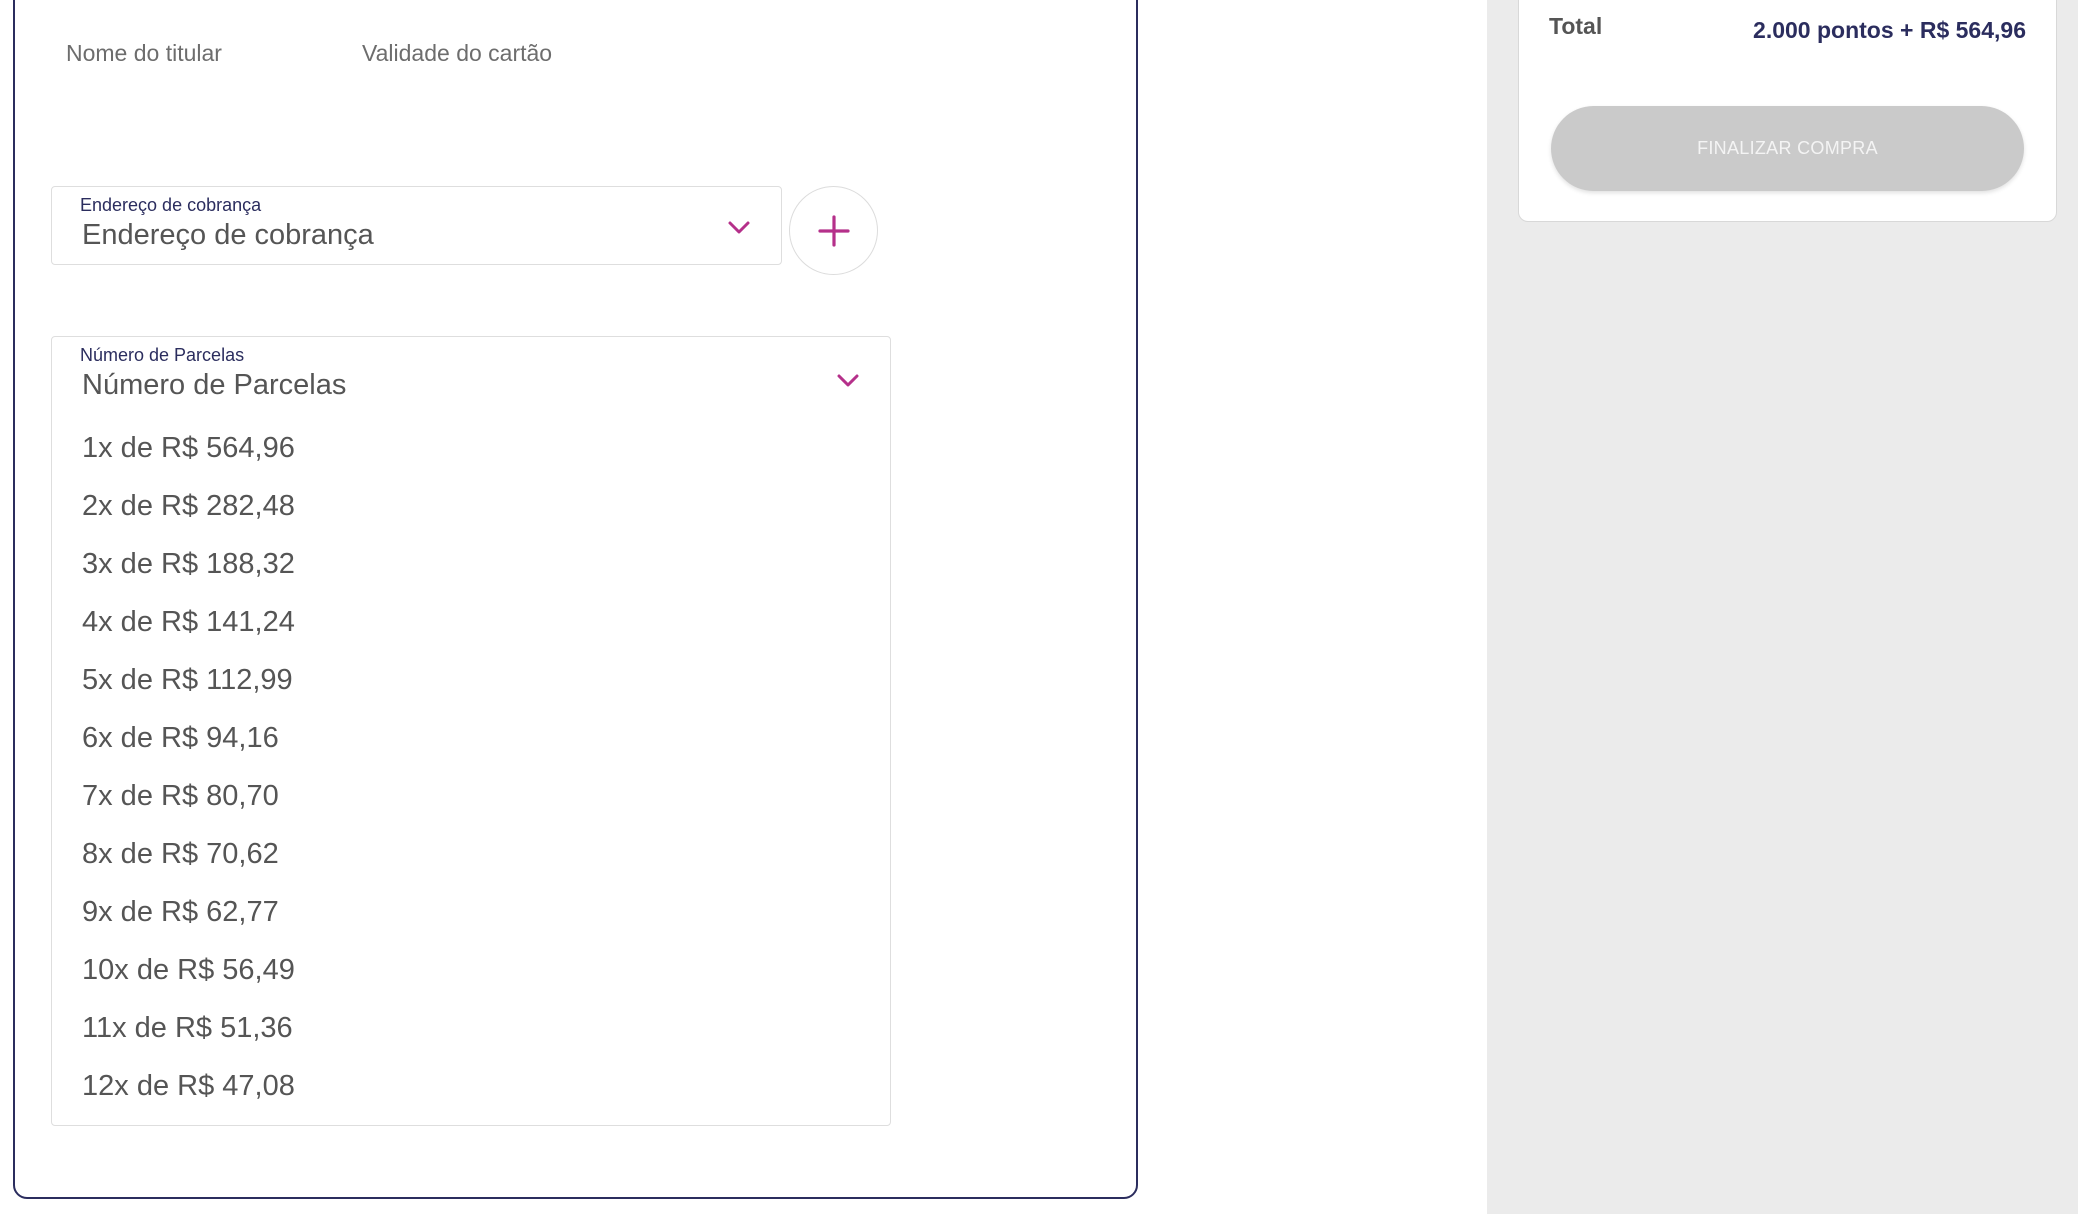 This screenshot has height=1214, width=2078. I want to click on holder-name-label: Nome do titular, so click(144, 53).